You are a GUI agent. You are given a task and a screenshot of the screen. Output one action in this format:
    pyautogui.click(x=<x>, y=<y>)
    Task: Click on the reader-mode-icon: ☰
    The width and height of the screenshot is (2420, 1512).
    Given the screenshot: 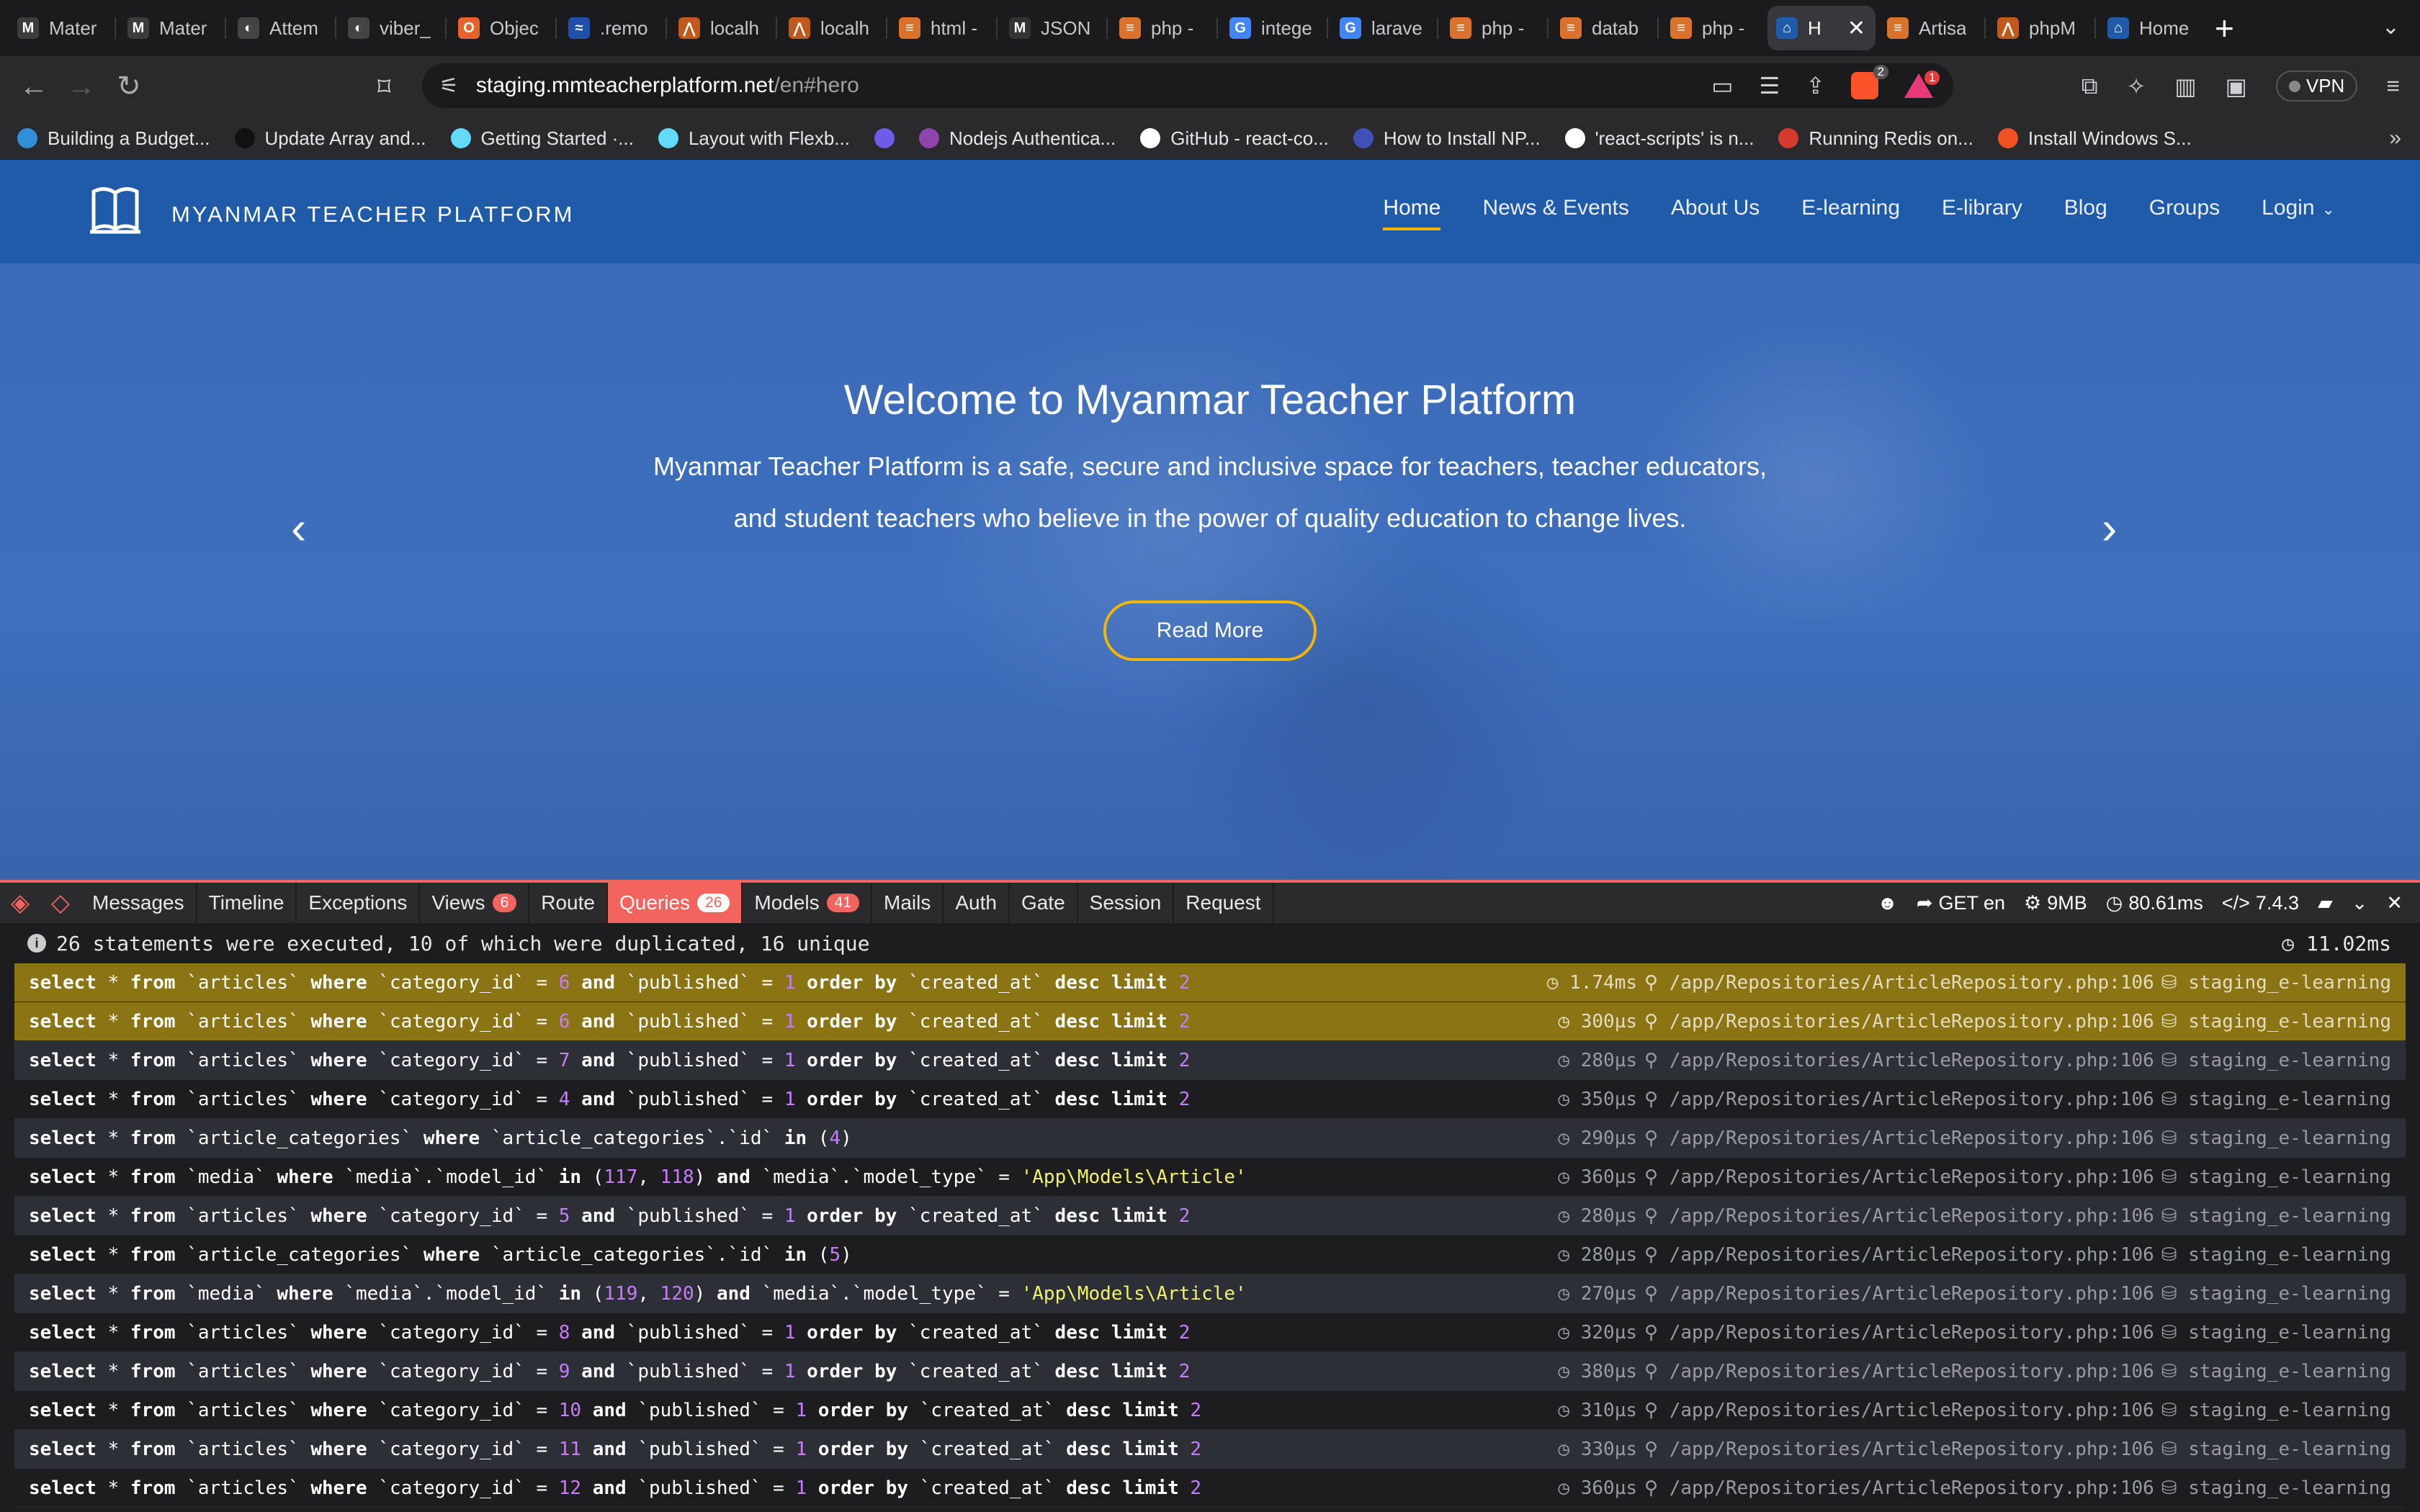 What is the action you would take?
    pyautogui.click(x=1770, y=85)
    